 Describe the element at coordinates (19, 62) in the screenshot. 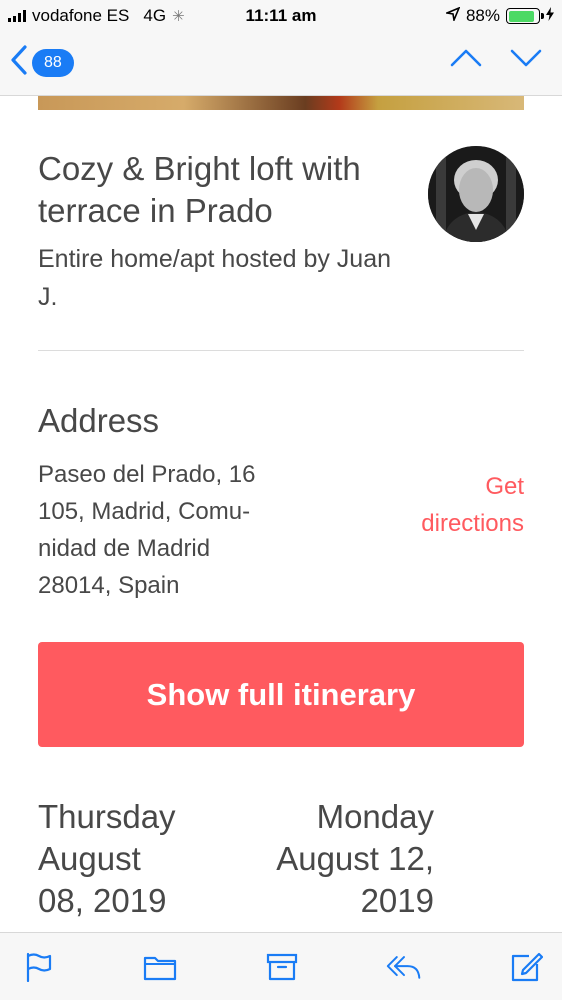

I see `chevron-left-icon` at that location.